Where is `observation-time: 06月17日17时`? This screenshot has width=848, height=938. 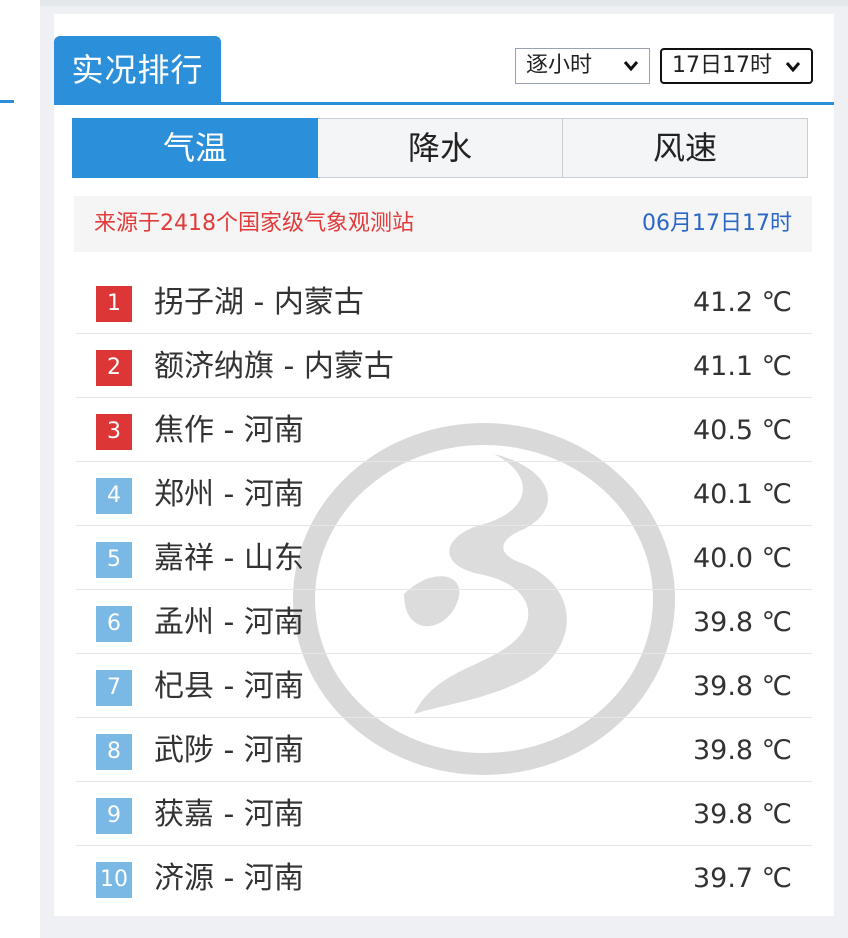
observation-time: 06月17日17时 is located at coordinates (717, 223).